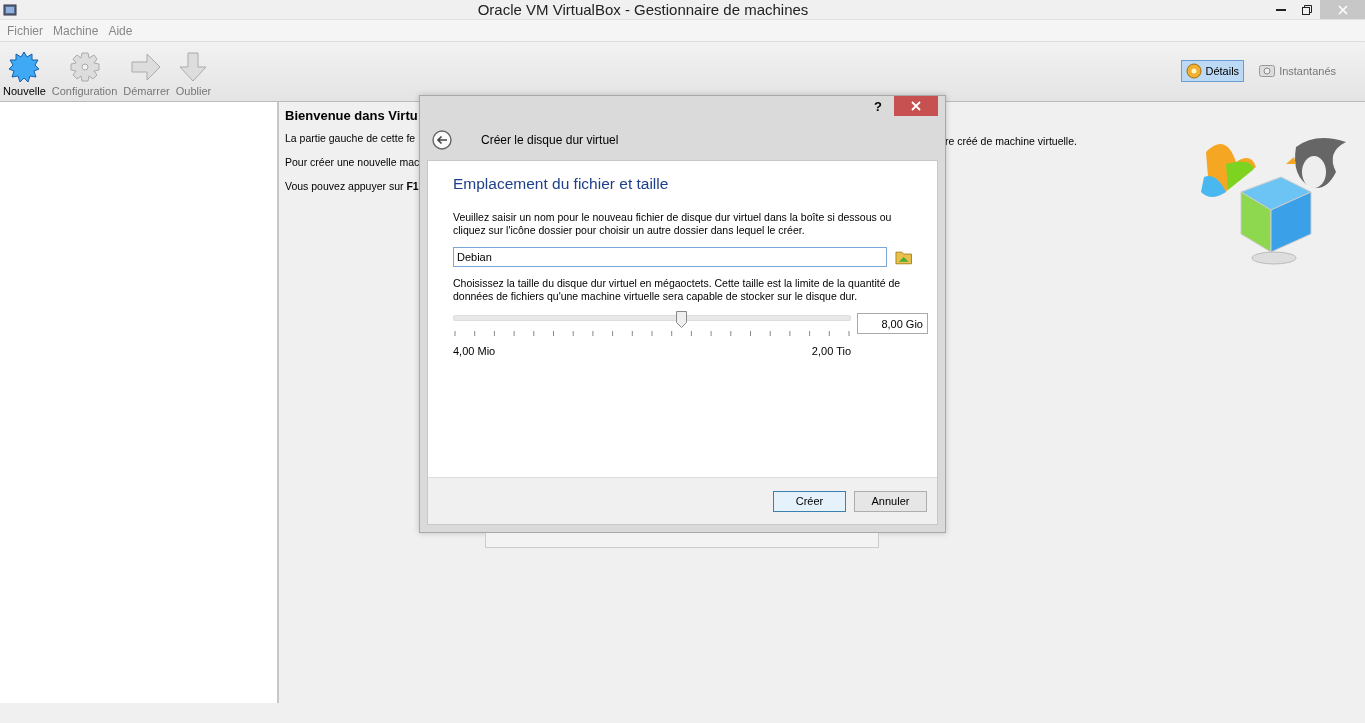  Describe the element at coordinates (352, 162) in the screenshot. I see `welcome-text: Pour créer une nouvelle mac` at that location.